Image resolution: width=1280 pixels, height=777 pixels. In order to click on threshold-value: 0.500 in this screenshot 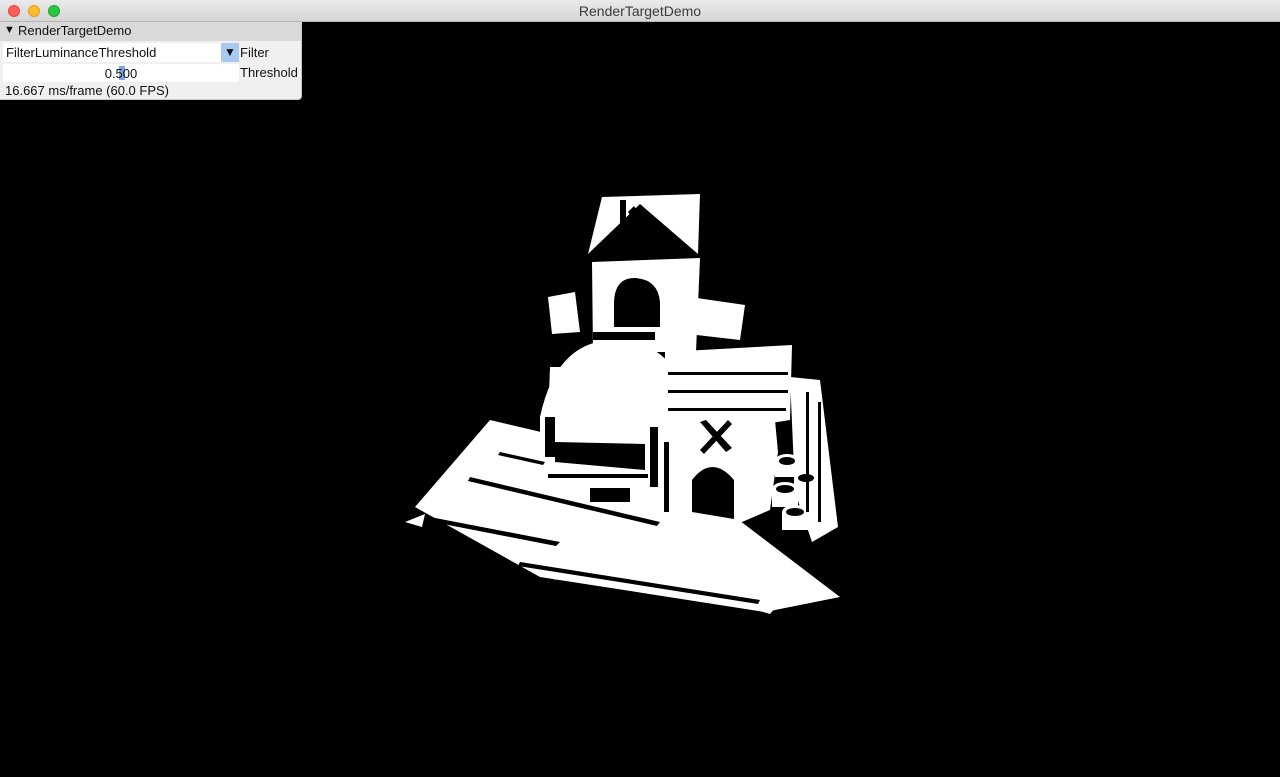, I will do `click(121, 73)`.